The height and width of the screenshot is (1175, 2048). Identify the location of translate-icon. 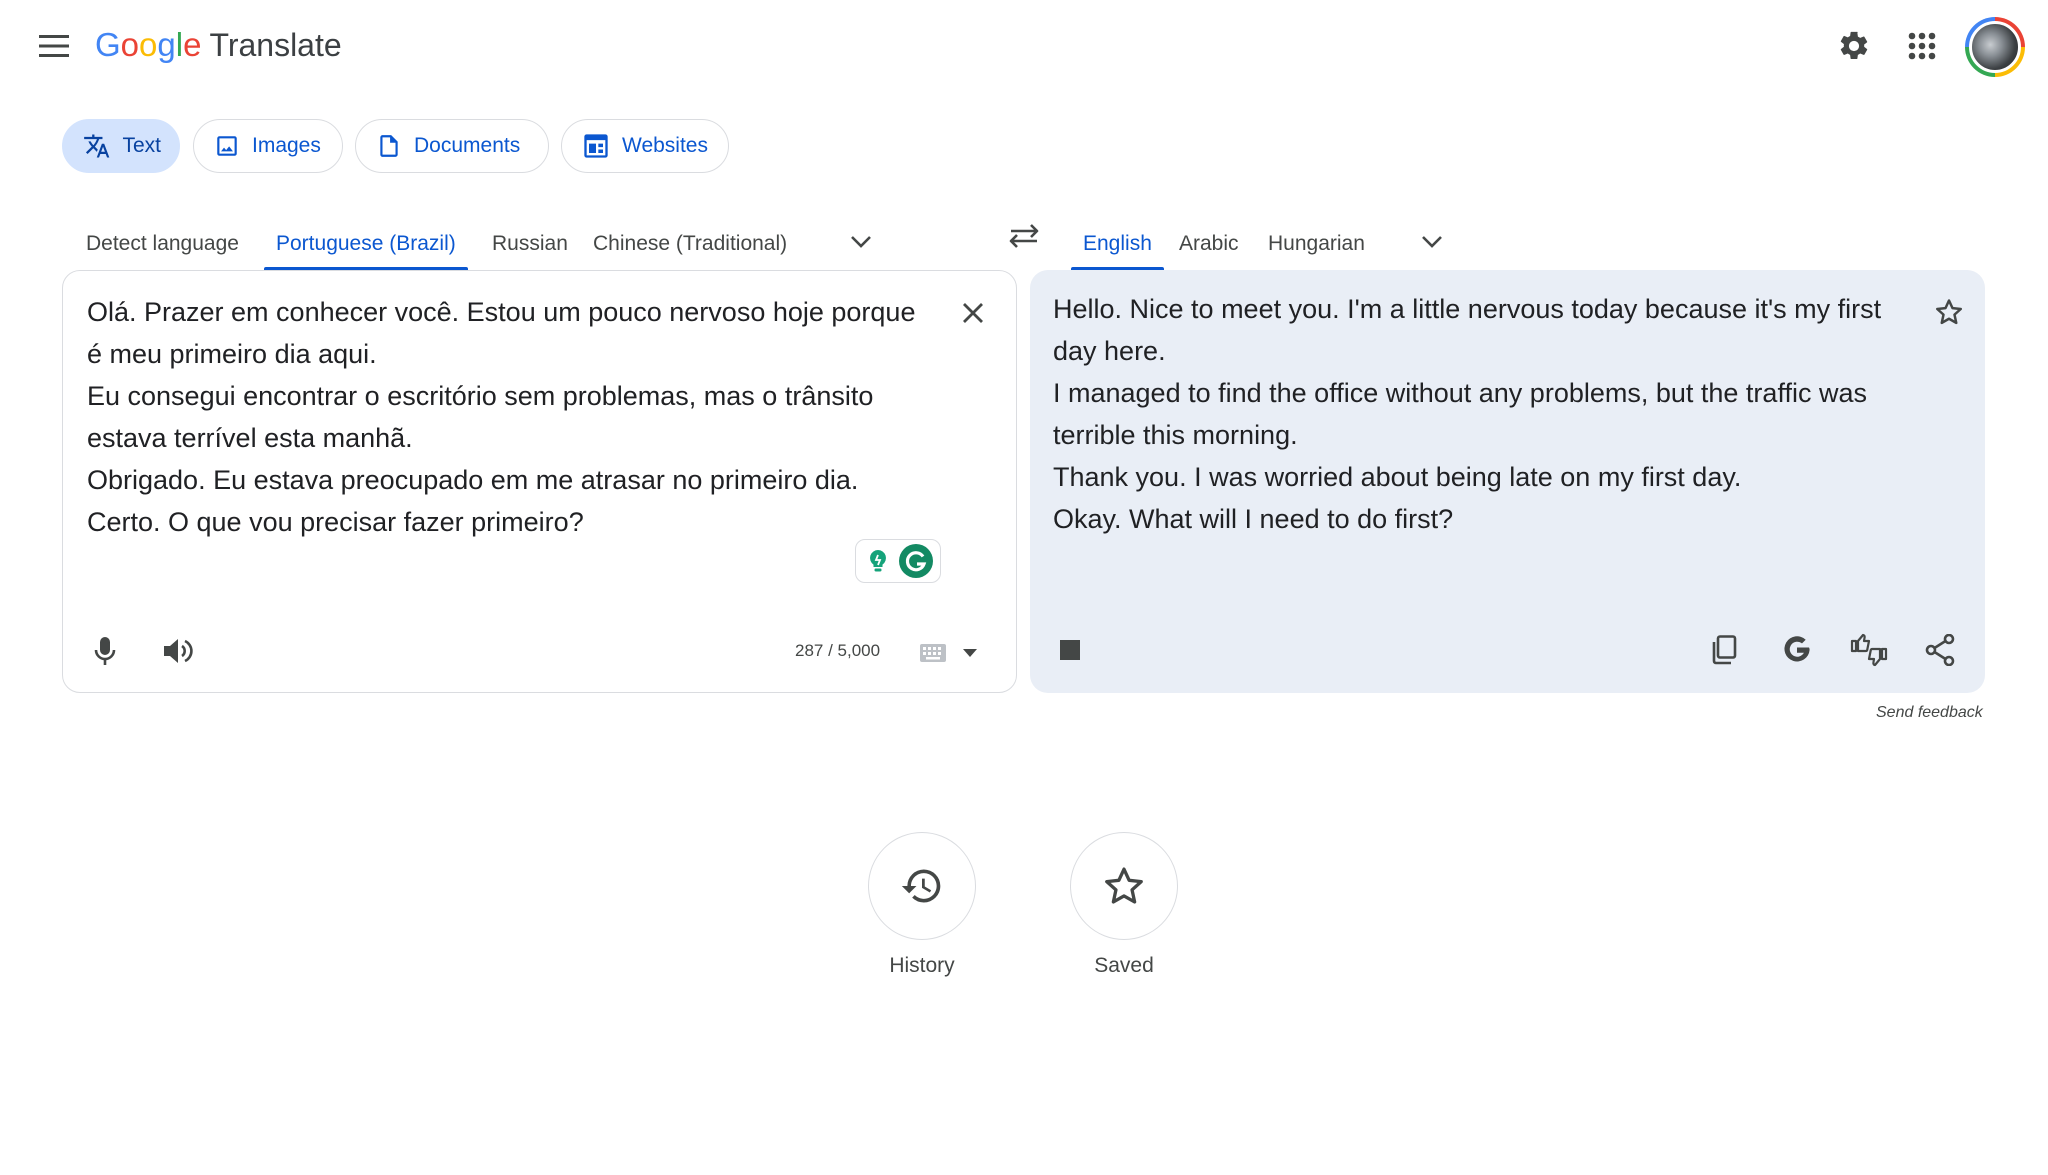
(97, 146).